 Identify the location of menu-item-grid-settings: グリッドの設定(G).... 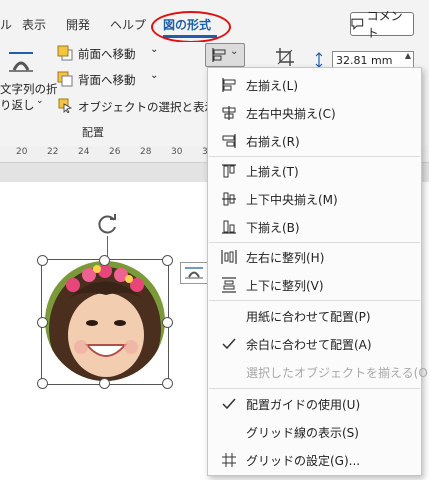
(314, 460).